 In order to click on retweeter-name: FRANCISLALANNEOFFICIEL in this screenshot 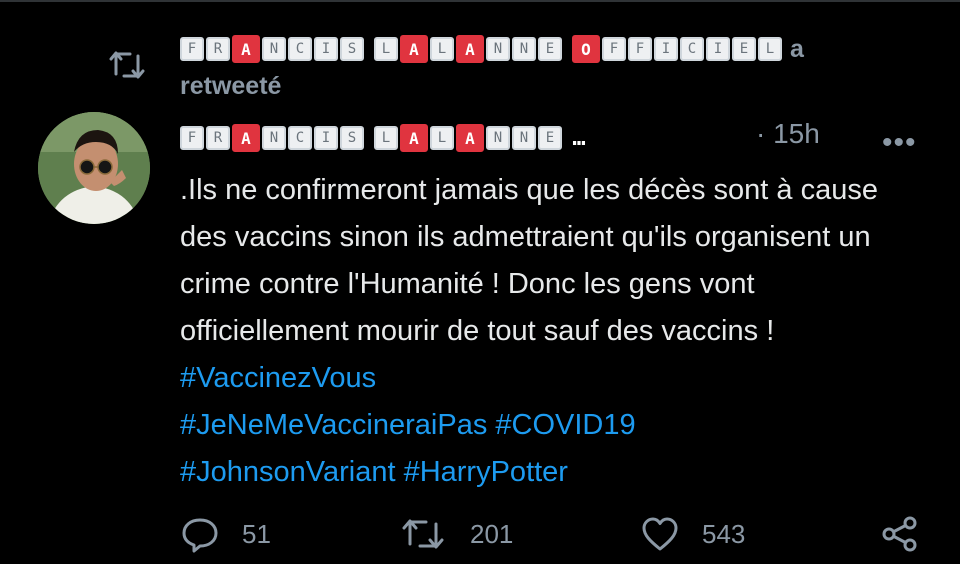, I will do `click(482, 49)`.